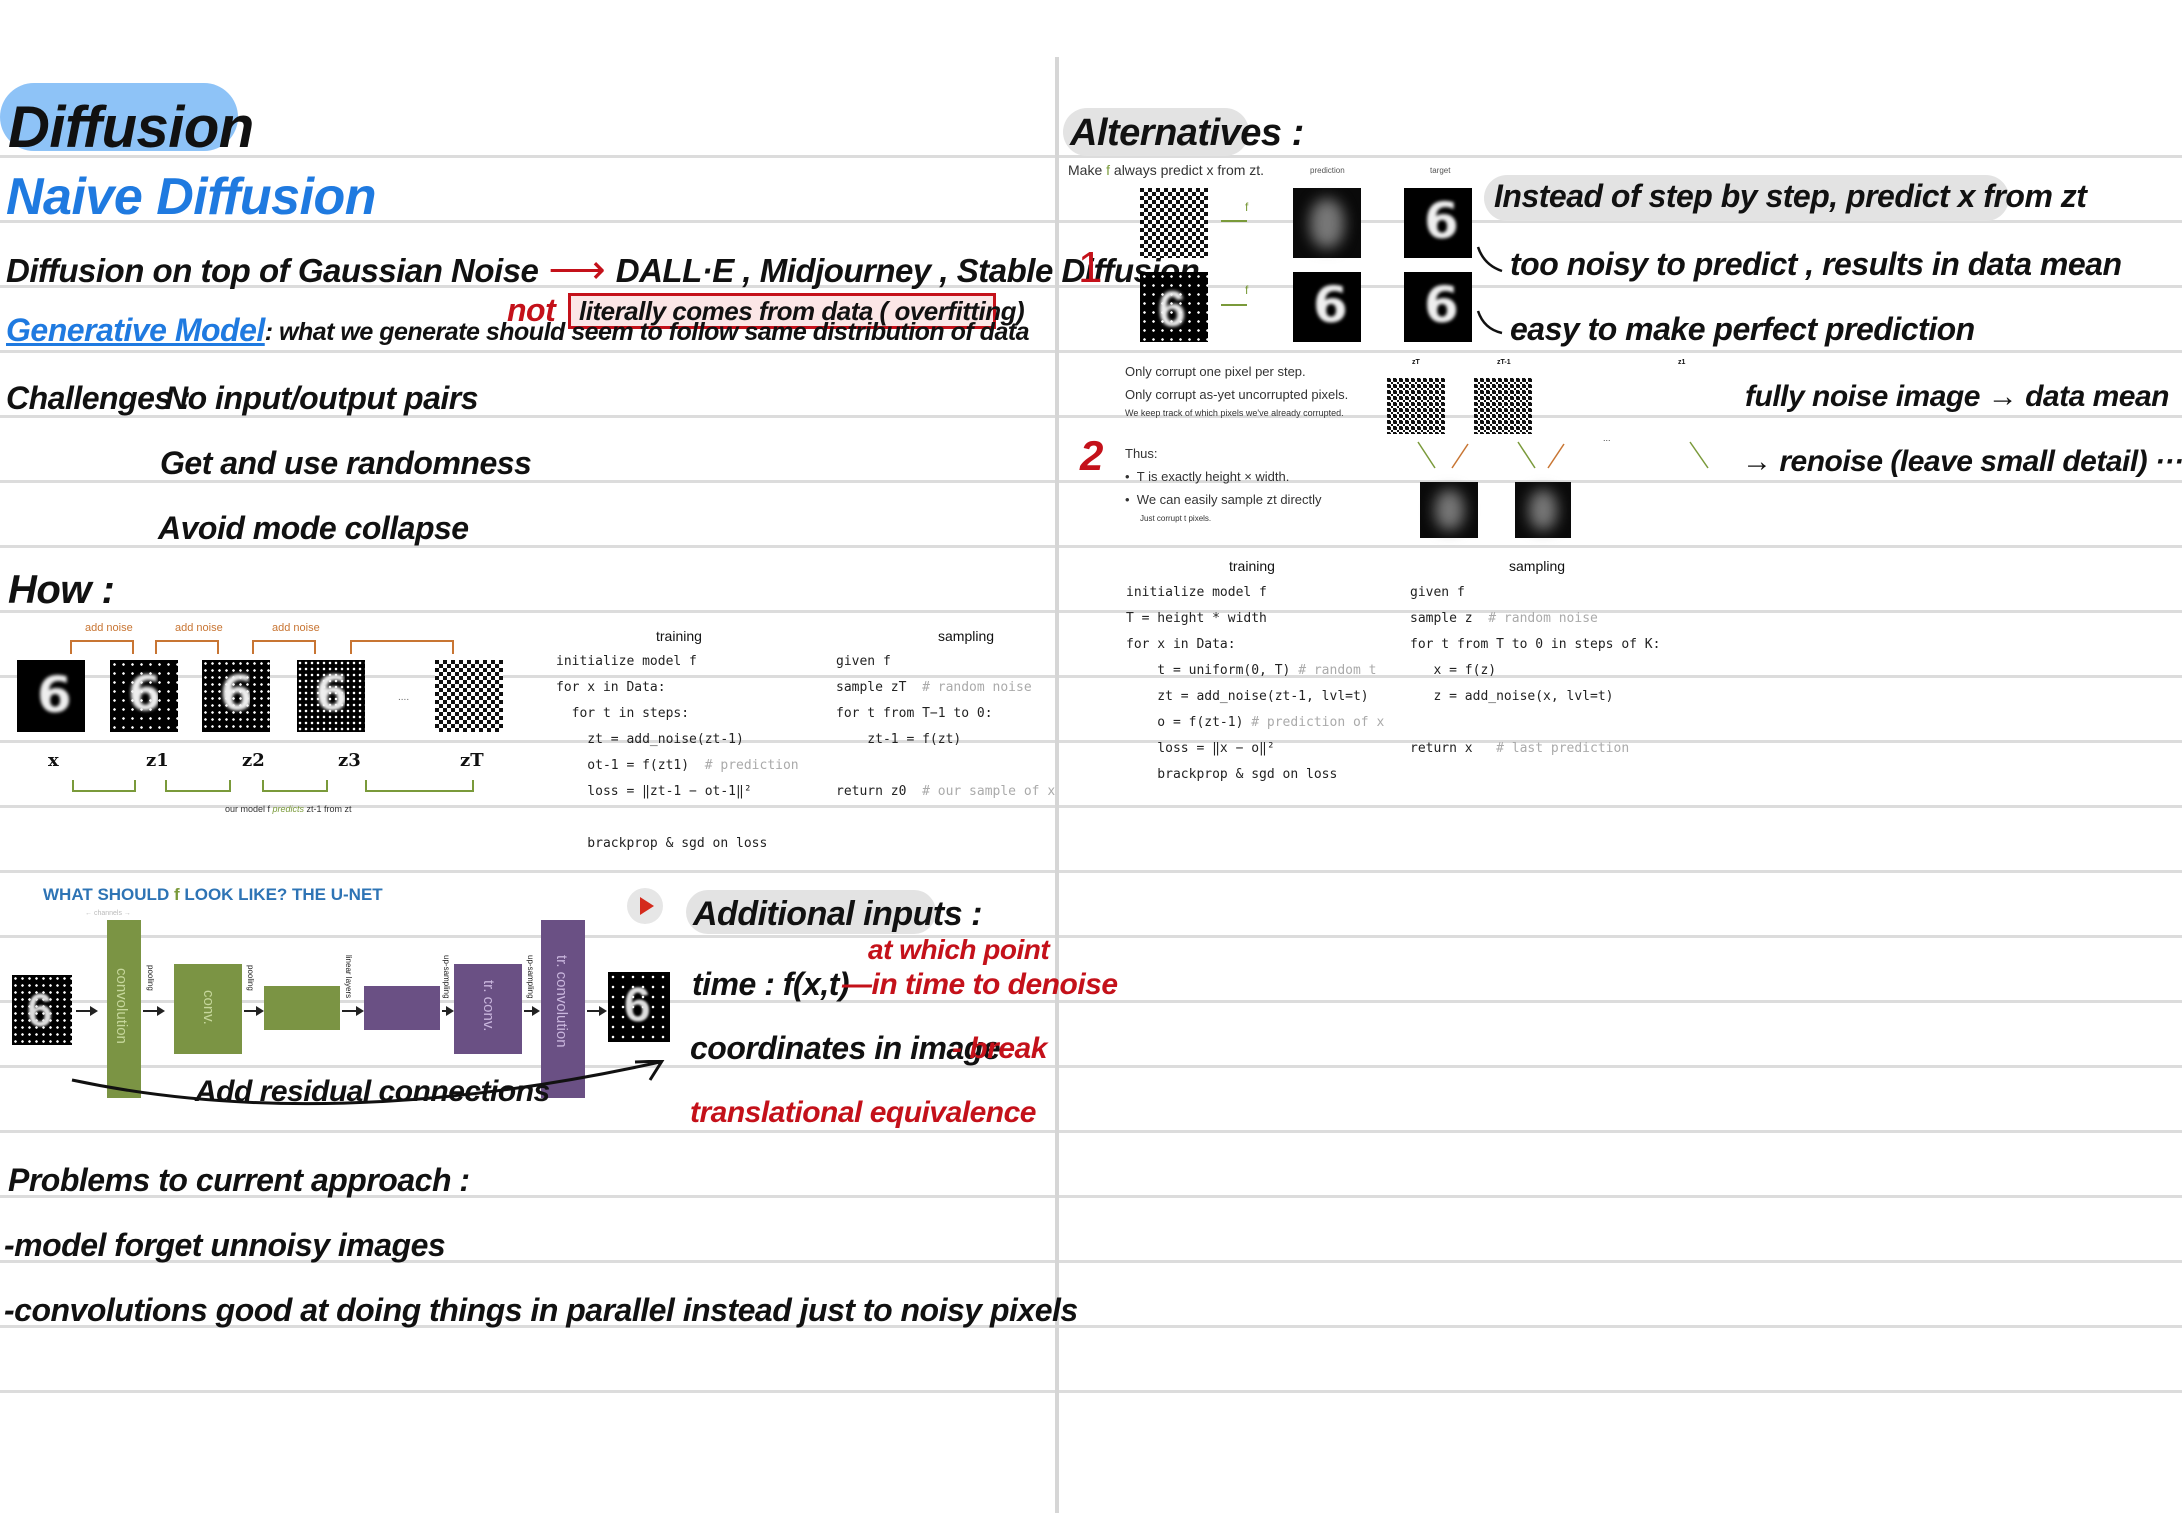 Image resolution: width=2182 pixels, height=1538 pixels. What do you see at coordinates (1327, 170) in the screenshot?
I see `prediction-col-label: prediction` at bounding box center [1327, 170].